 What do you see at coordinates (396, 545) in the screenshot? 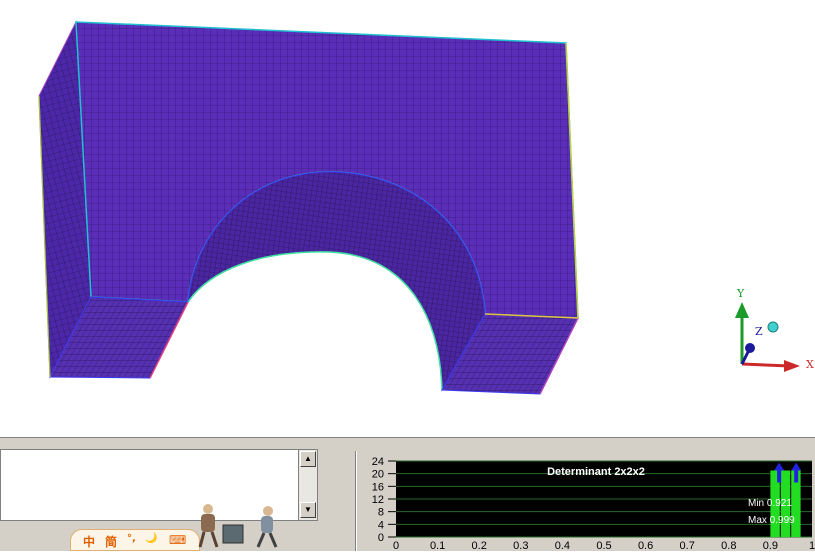
I see `x-tick-label: 0` at bounding box center [396, 545].